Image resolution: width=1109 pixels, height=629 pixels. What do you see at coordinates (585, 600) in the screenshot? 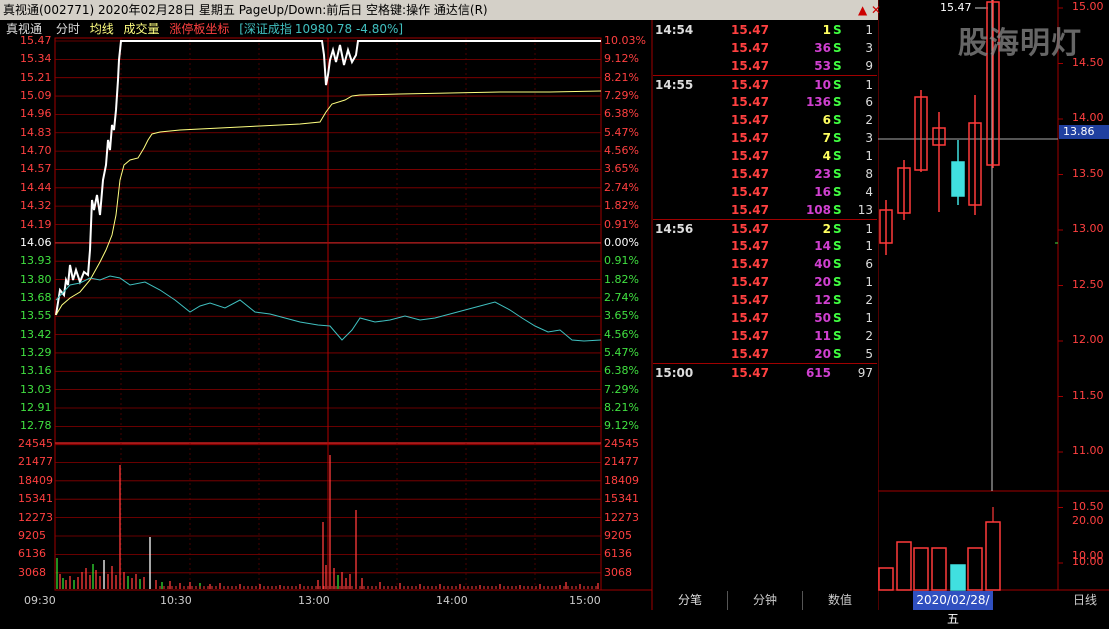
I see `time-tick-label: 15:00` at bounding box center [585, 600].